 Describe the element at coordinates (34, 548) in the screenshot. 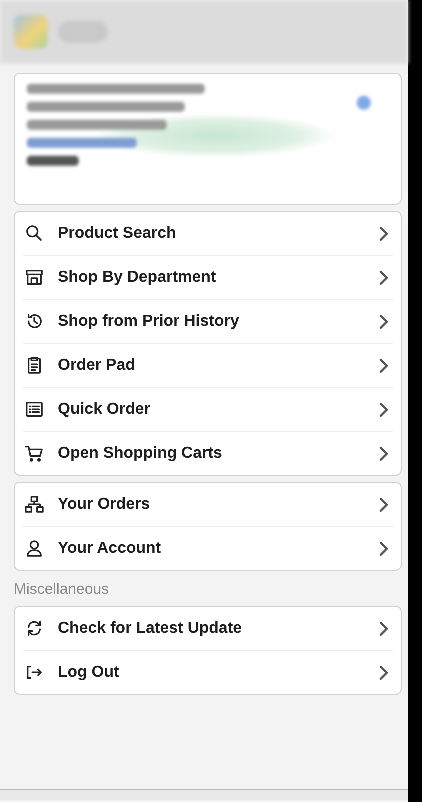

I see `person-icon` at that location.